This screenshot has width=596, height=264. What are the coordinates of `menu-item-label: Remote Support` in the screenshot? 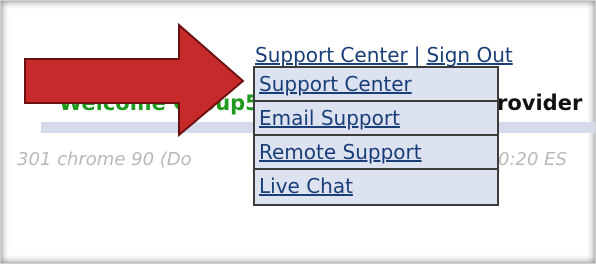 It's located at (340, 152).